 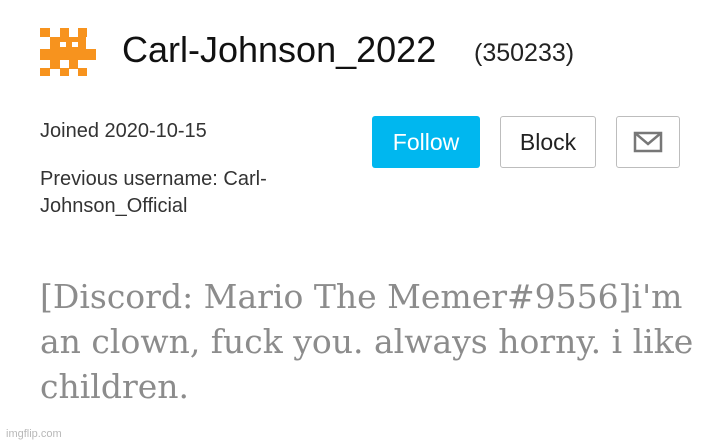 I want to click on previous-username: Previous username: Carl-Johnson_Official, so click(x=153, y=192).